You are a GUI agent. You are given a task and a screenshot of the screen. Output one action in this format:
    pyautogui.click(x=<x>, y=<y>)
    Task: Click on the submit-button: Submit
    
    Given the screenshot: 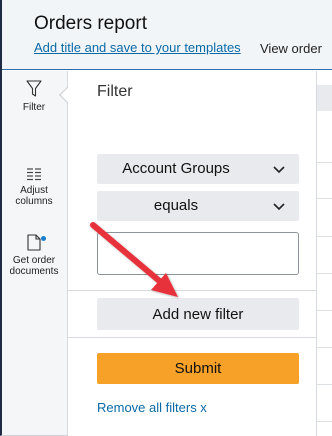 What is the action you would take?
    pyautogui.click(x=198, y=368)
    